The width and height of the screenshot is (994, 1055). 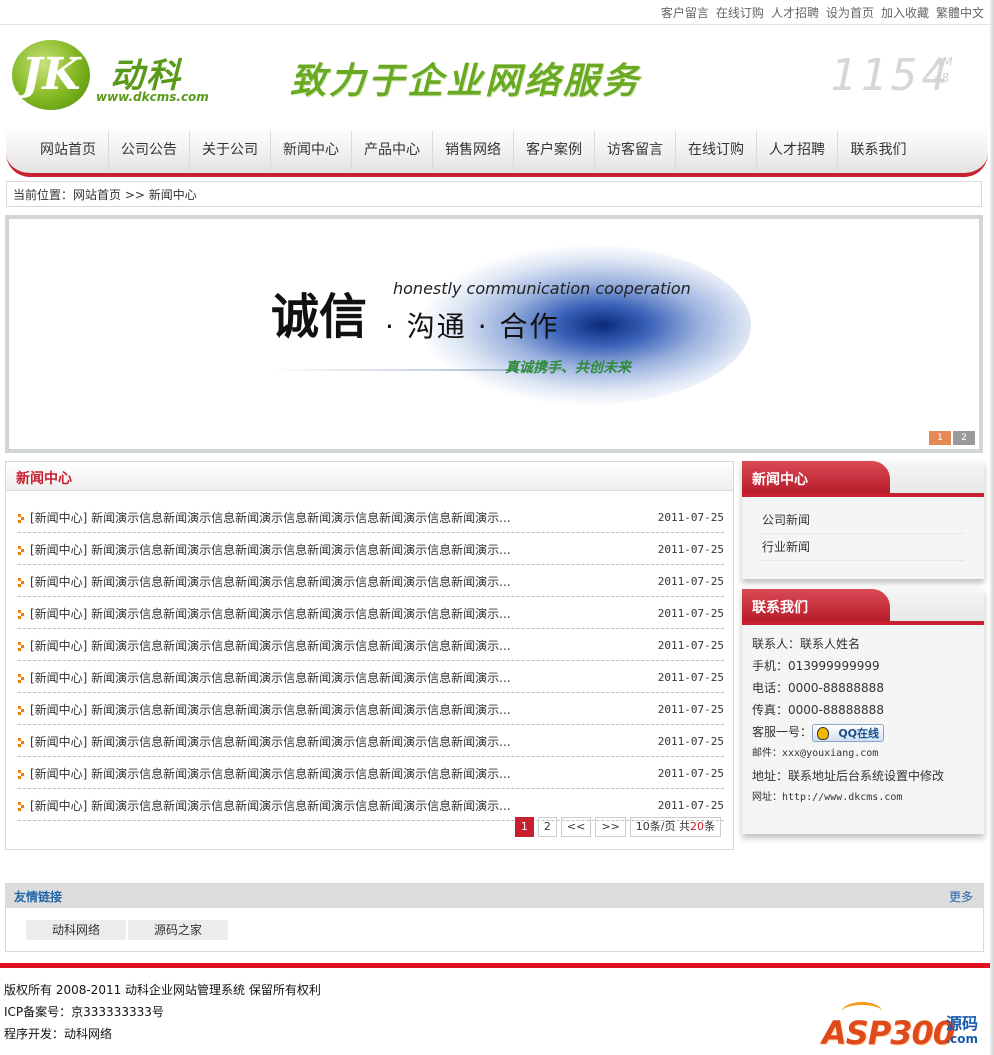 What do you see at coordinates (878, 150) in the screenshot?
I see `nav-item-contact: 联系我们` at bounding box center [878, 150].